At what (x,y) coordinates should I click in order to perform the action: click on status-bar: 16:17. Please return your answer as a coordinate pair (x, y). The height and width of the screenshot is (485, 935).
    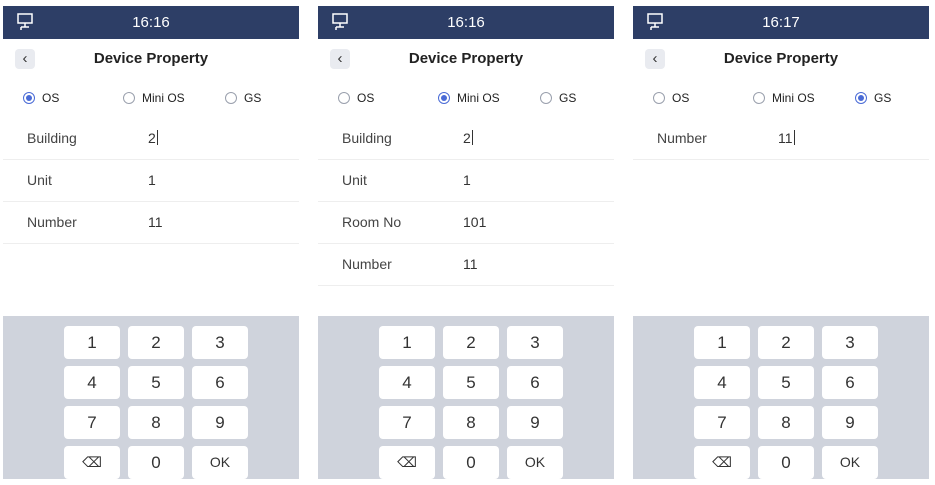
    Looking at the image, I should click on (781, 22).